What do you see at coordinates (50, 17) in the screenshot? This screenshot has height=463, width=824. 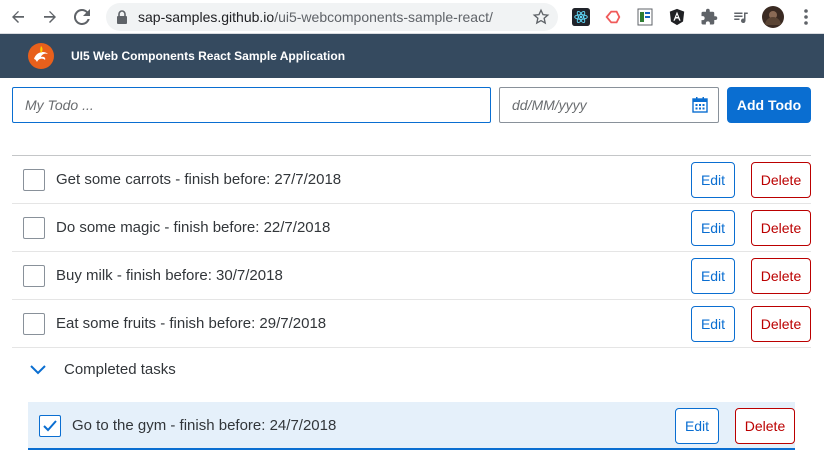 I see `forward-arrow-icon` at bounding box center [50, 17].